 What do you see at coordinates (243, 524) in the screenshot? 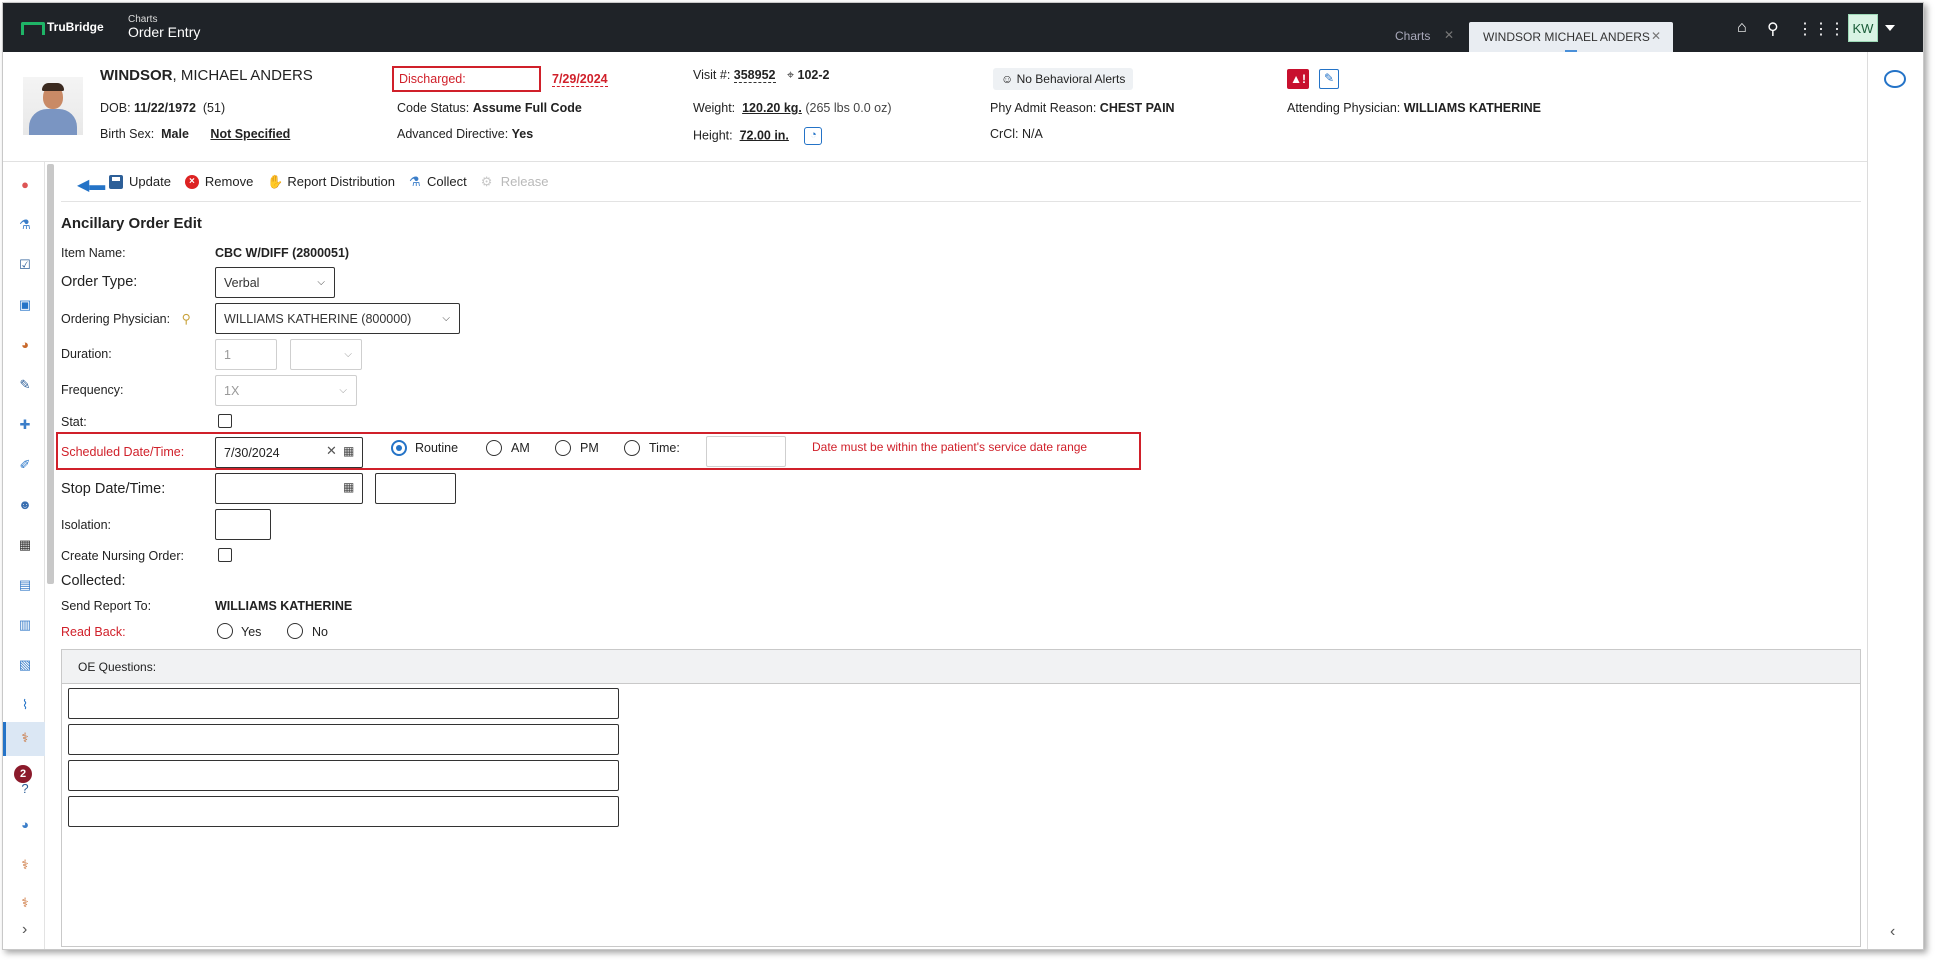
I see `isolation-input` at bounding box center [243, 524].